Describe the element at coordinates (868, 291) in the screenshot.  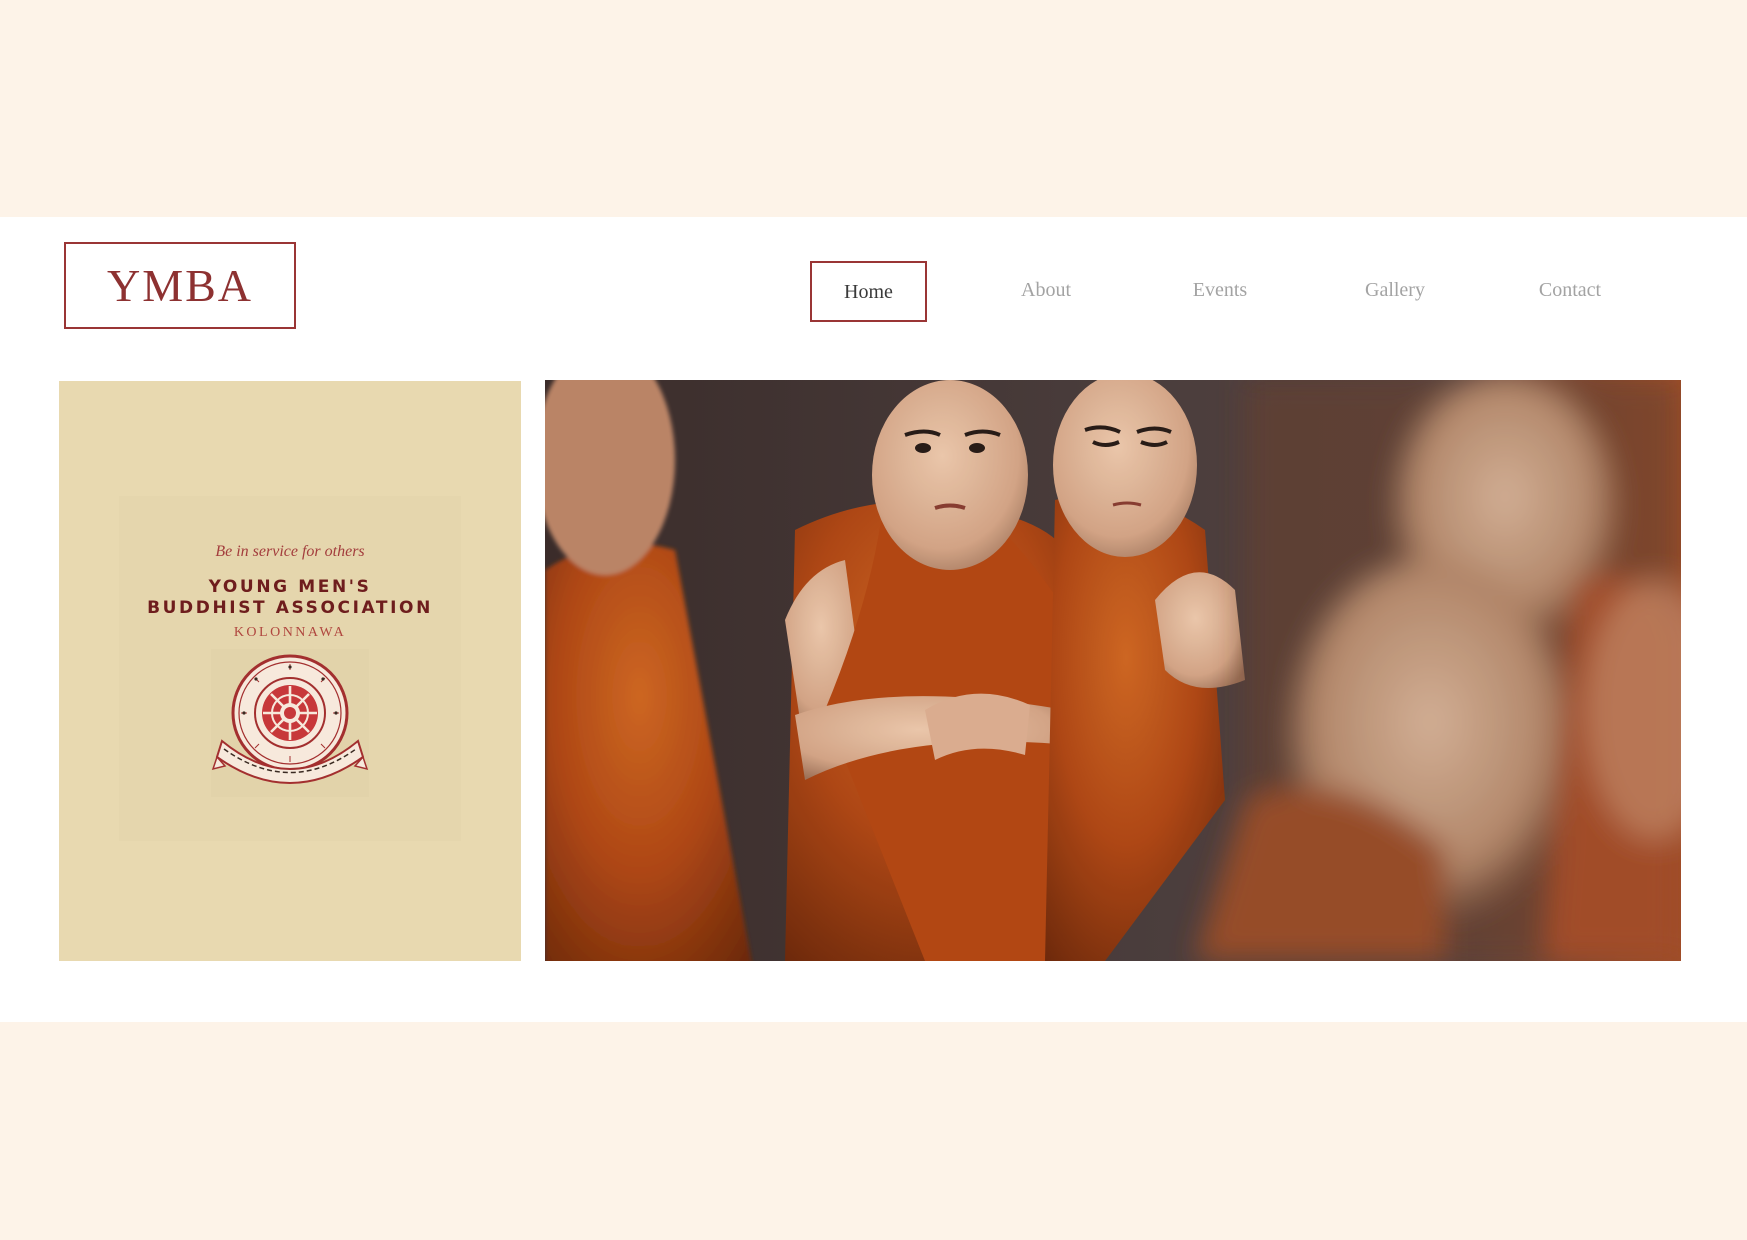
I see `nav-home: Home` at that location.